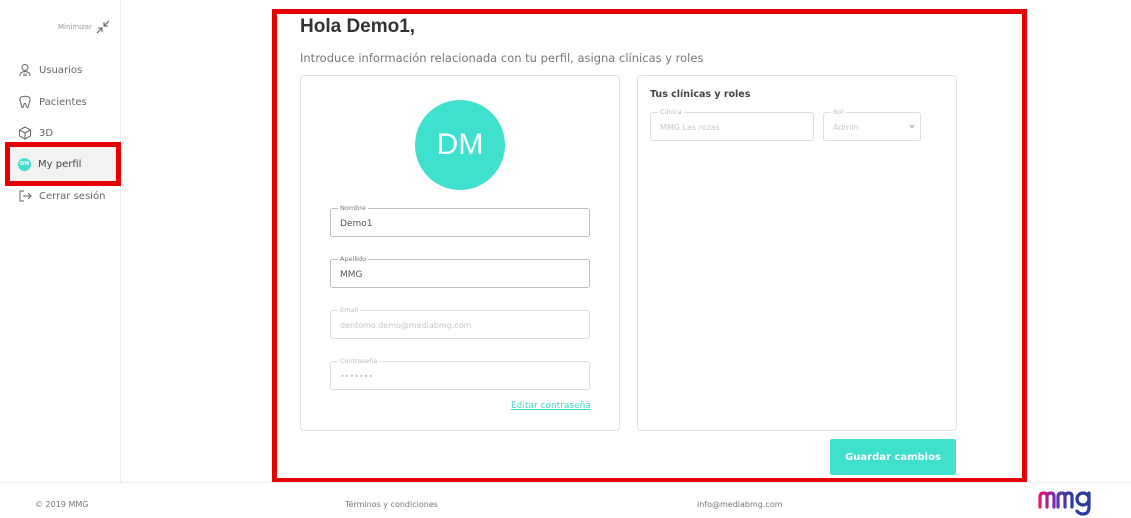 This screenshot has height=518, width=1131. I want to click on password-label: Contraseña, so click(359, 361).